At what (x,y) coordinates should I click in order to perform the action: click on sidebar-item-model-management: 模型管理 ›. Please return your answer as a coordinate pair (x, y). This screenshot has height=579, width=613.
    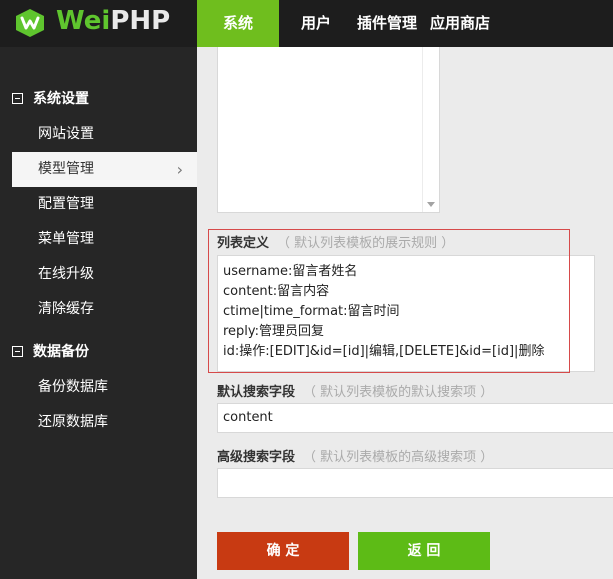
    Looking at the image, I should click on (104, 169).